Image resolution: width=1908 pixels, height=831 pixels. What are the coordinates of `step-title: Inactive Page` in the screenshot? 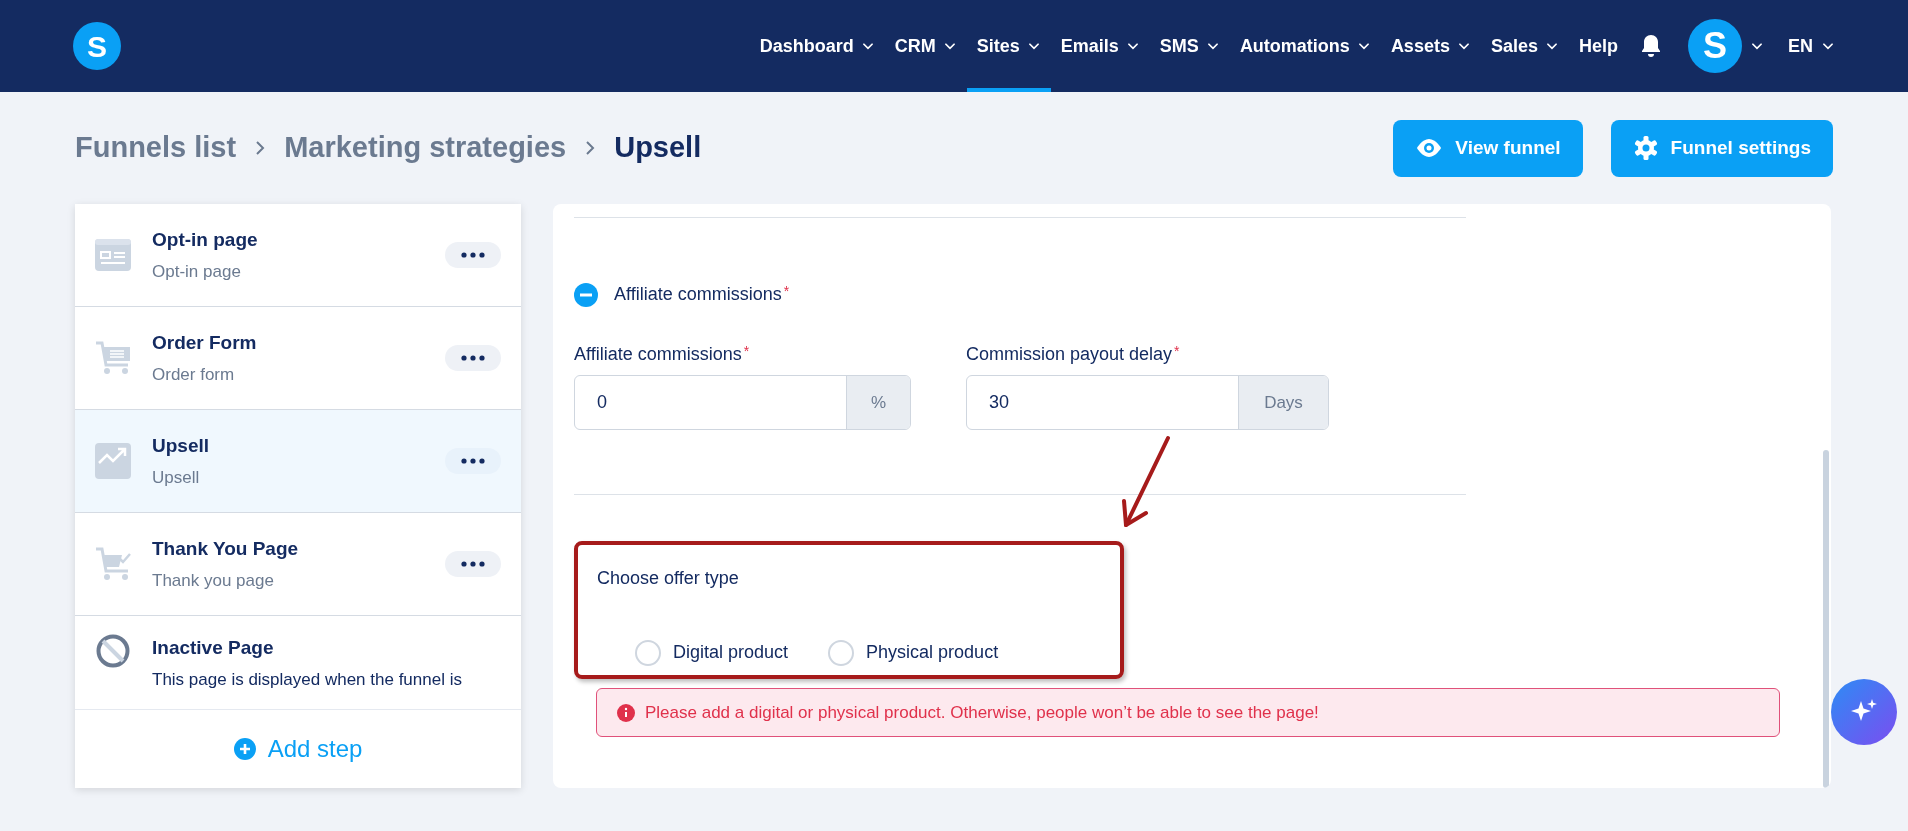 It's located at (213, 648).